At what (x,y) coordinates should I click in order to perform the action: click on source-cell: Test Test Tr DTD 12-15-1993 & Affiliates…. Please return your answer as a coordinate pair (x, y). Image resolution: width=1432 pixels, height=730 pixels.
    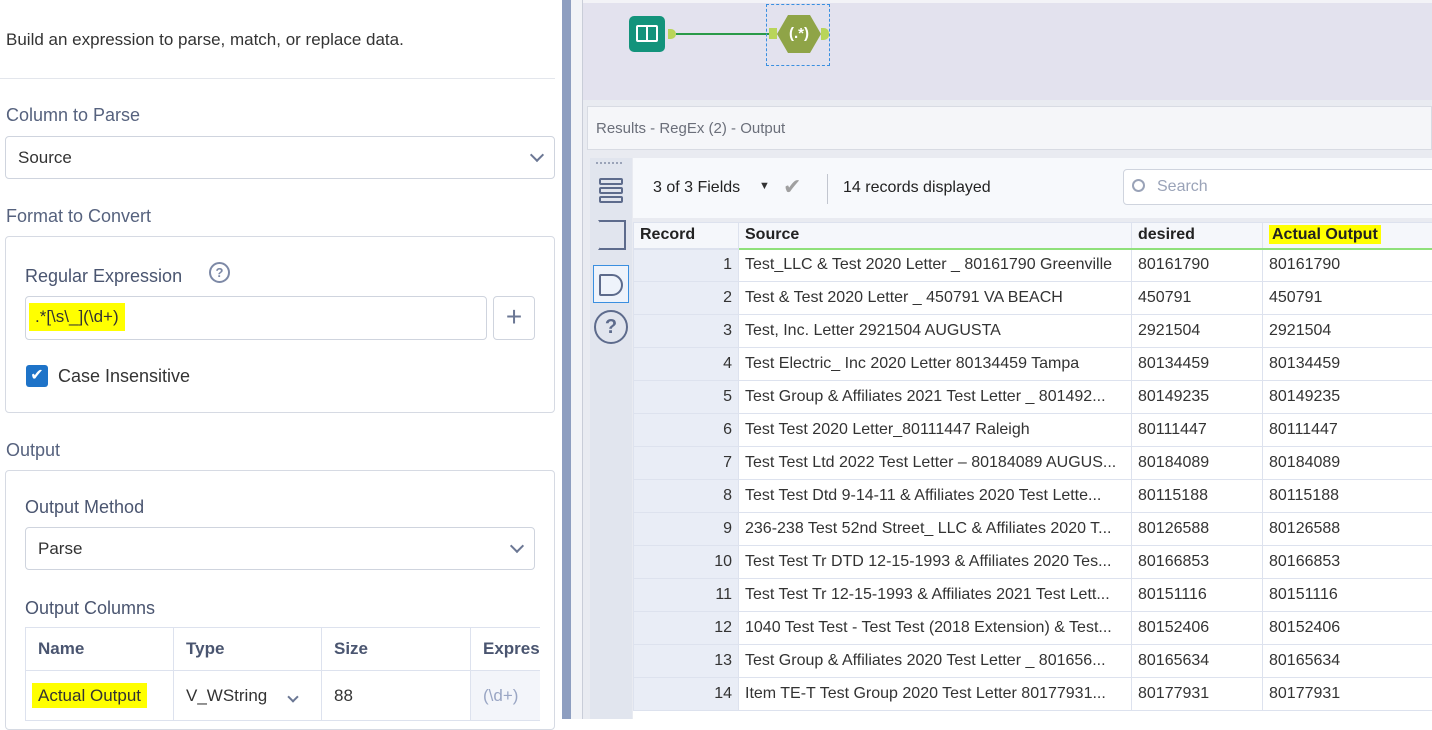
    Looking at the image, I should click on (935, 562).